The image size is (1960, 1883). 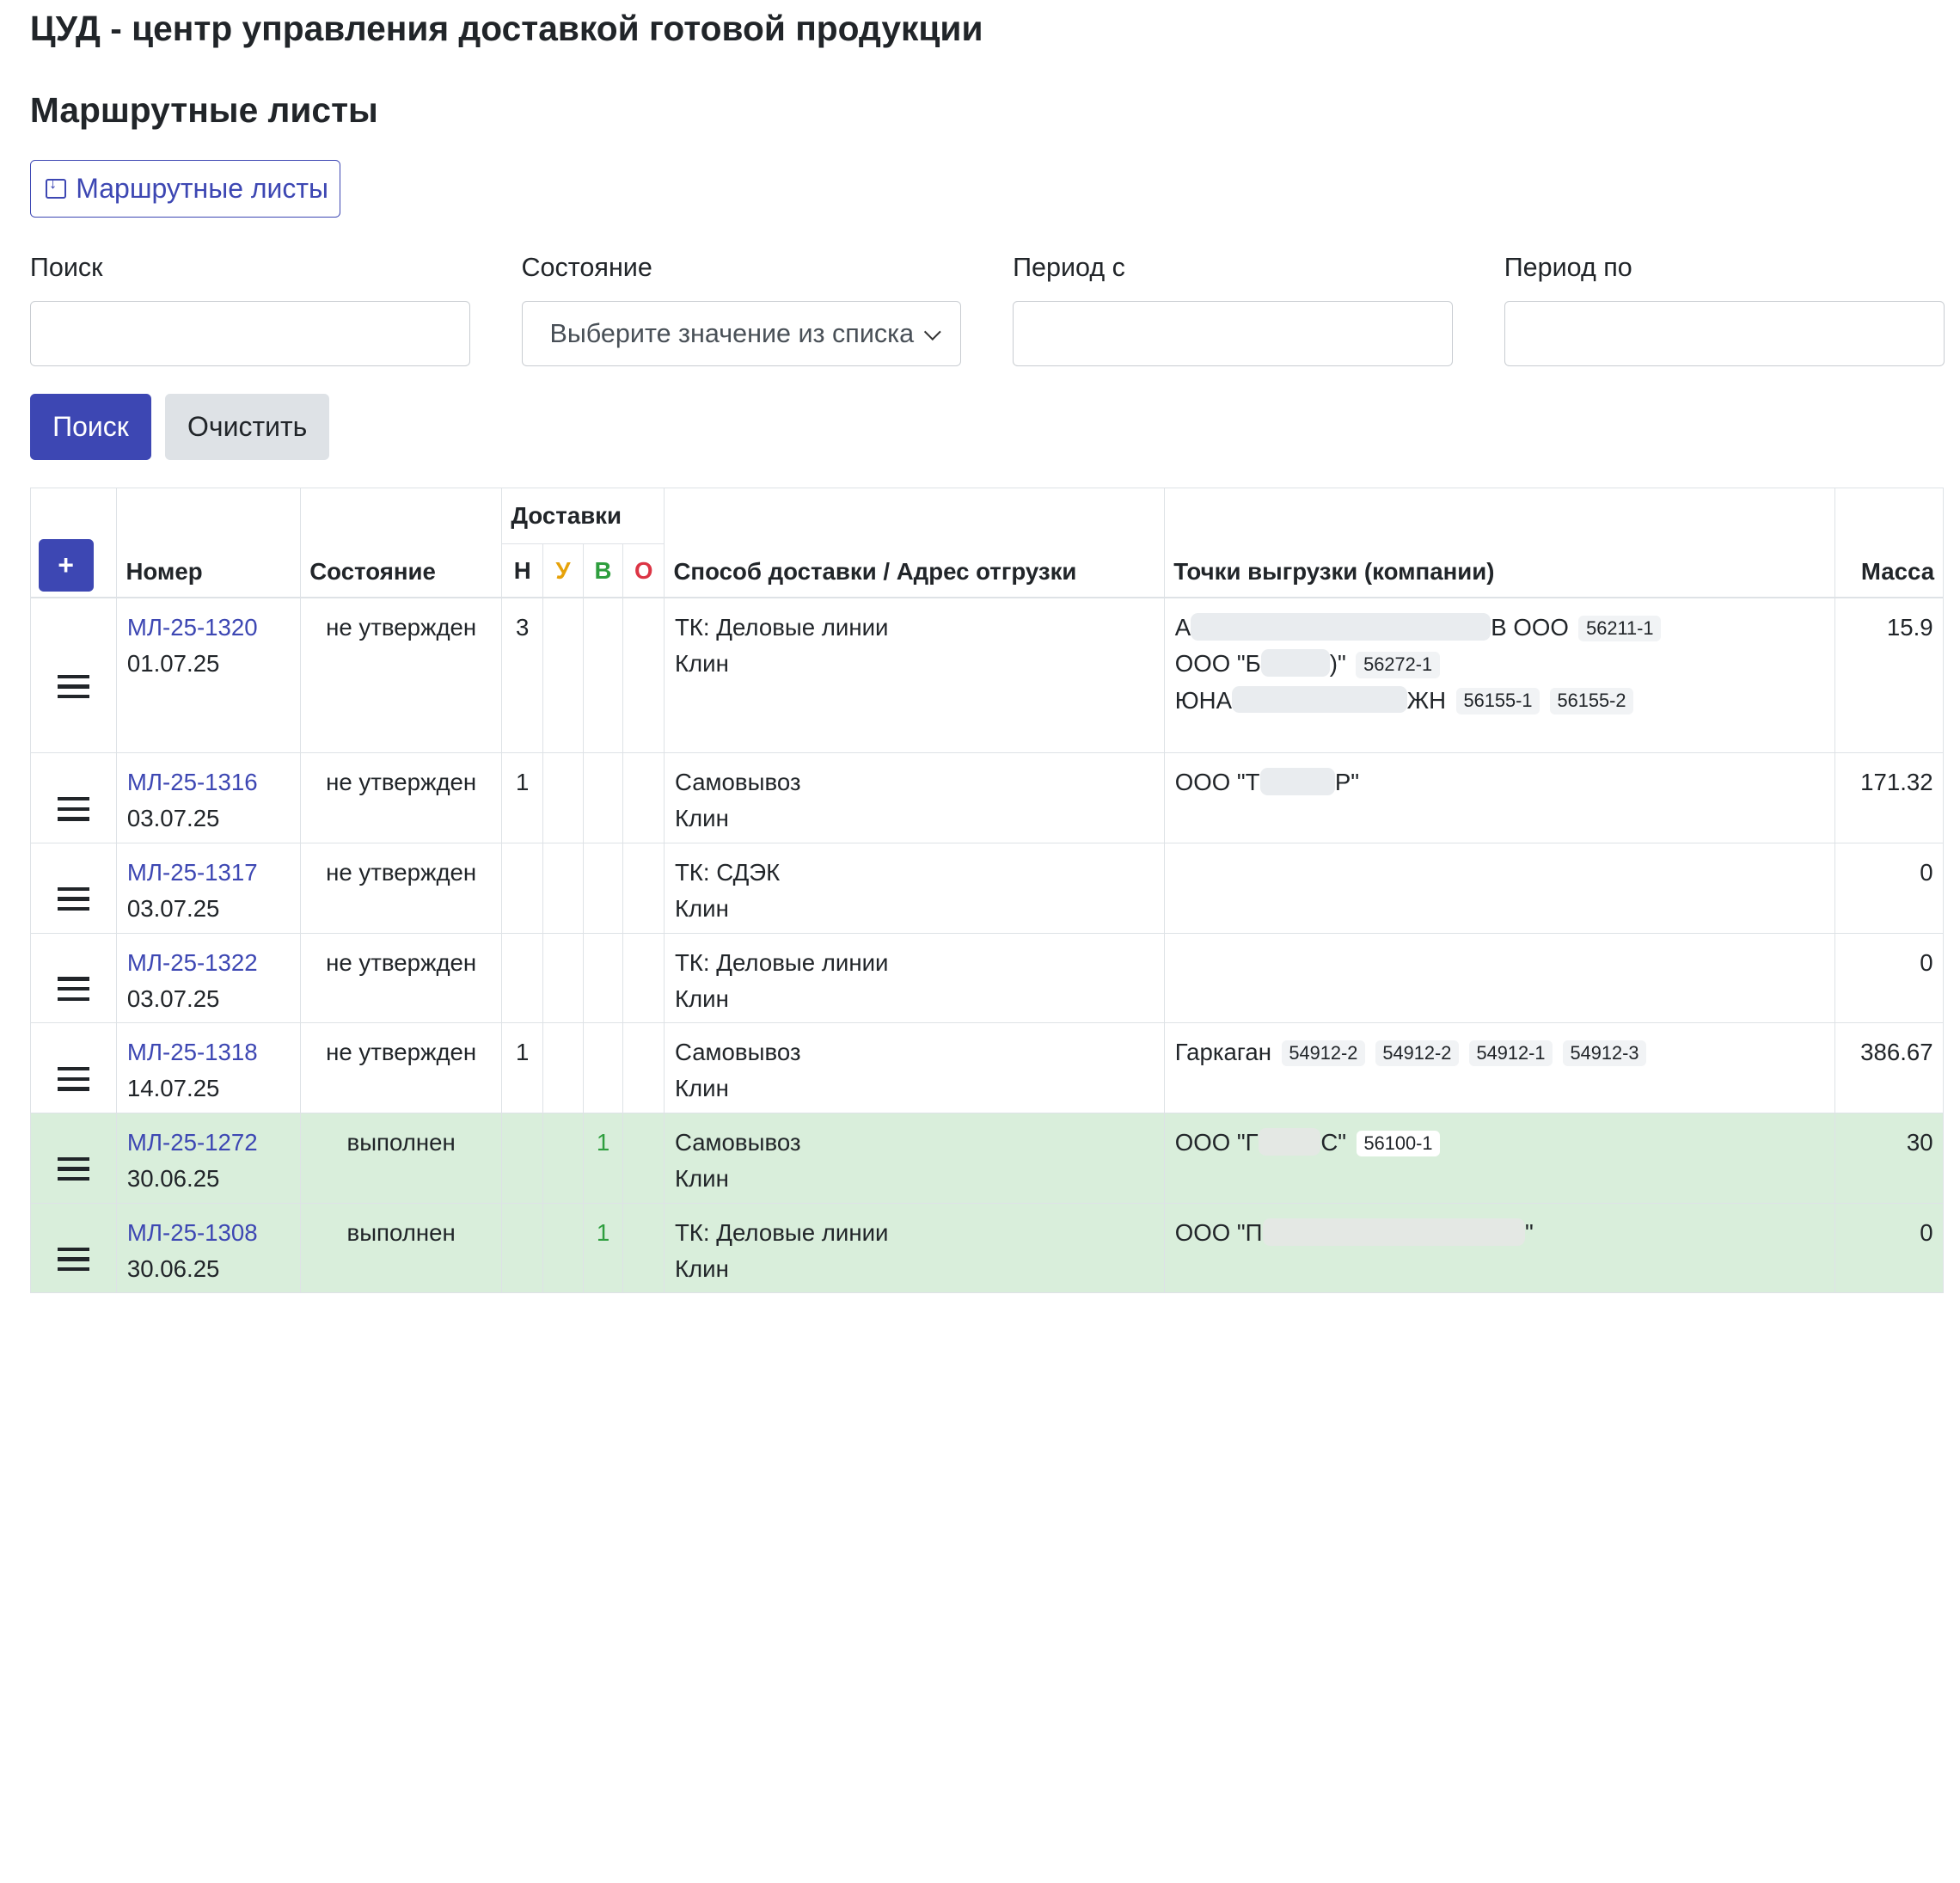 What do you see at coordinates (1889, 543) in the screenshot?
I see `header-mass: Масса` at bounding box center [1889, 543].